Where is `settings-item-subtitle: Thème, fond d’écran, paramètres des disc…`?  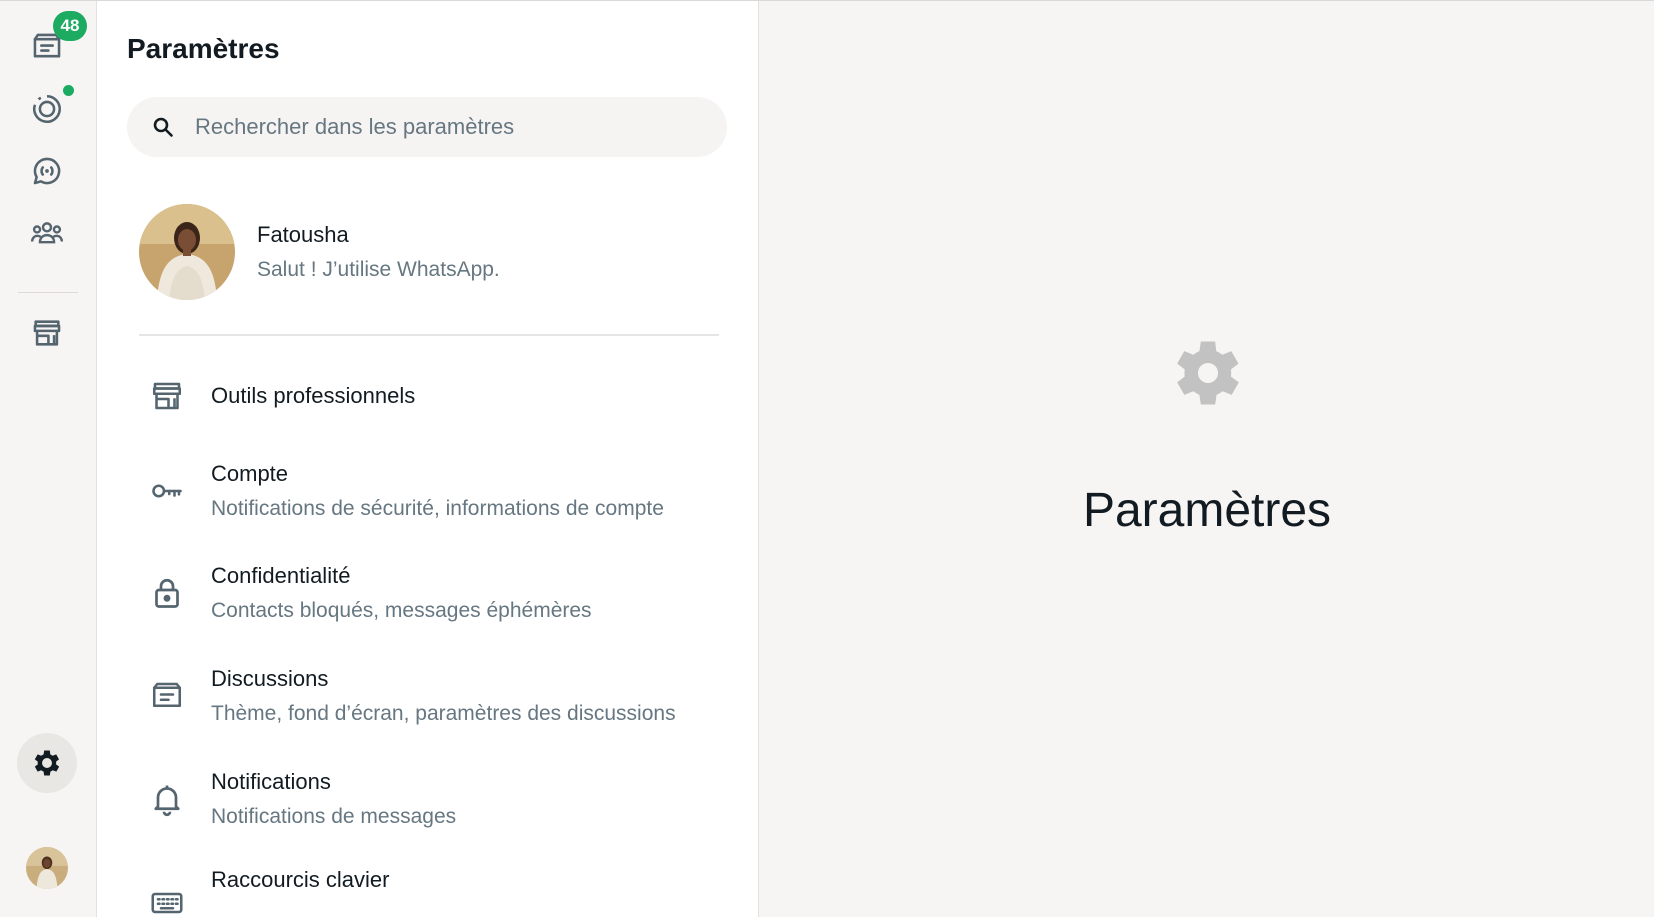 settings-item-subtitle: Thème, fond d’écran, paramètres des disc… is located at coordinates (443, 713).